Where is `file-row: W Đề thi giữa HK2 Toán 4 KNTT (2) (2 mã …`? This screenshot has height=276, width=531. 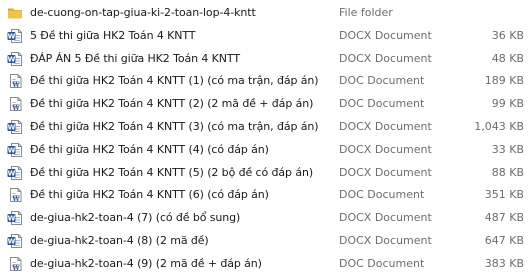 file-row: W Đề thi giữa HK2 Toán 4 KNTT (2) (2 mã … is located at coordinates (265, 104).